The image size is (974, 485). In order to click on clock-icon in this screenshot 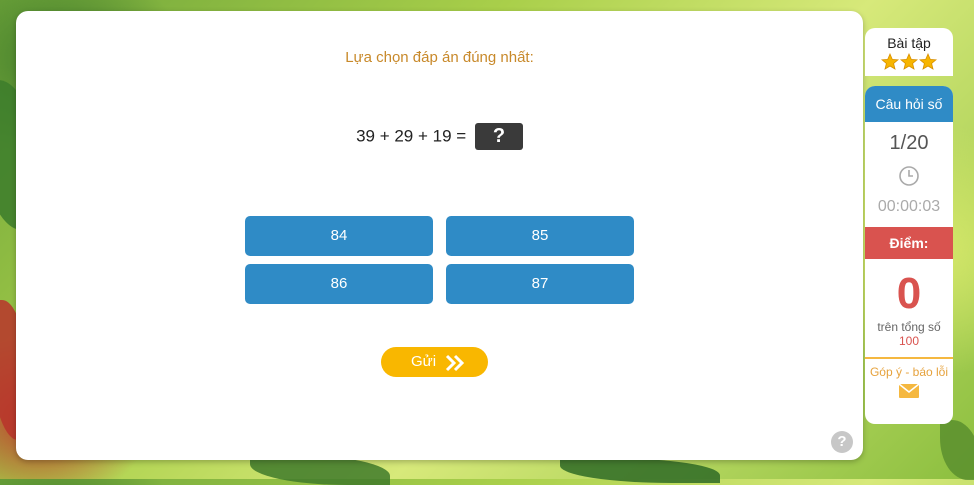, I will do `click(909, 178)`.